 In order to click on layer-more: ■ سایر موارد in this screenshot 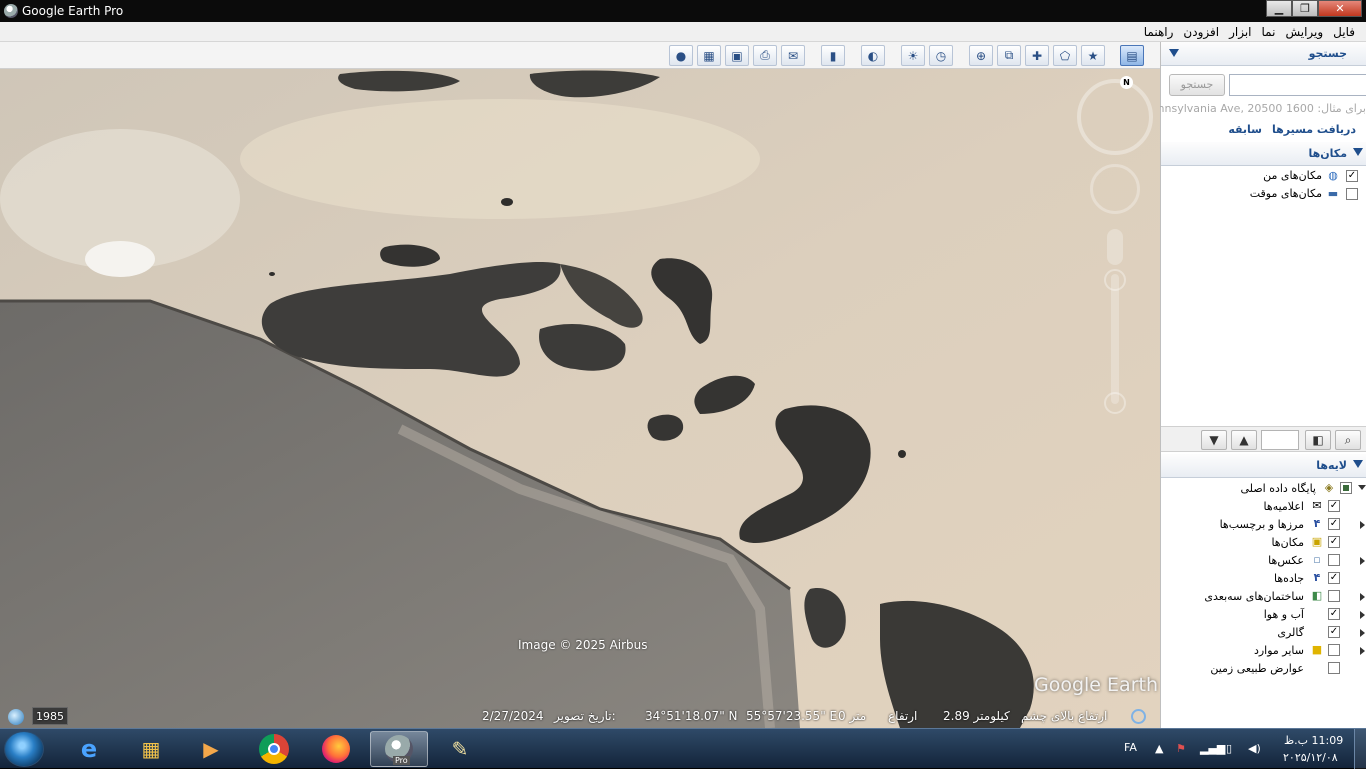, I will do `click(1263, 651)`.